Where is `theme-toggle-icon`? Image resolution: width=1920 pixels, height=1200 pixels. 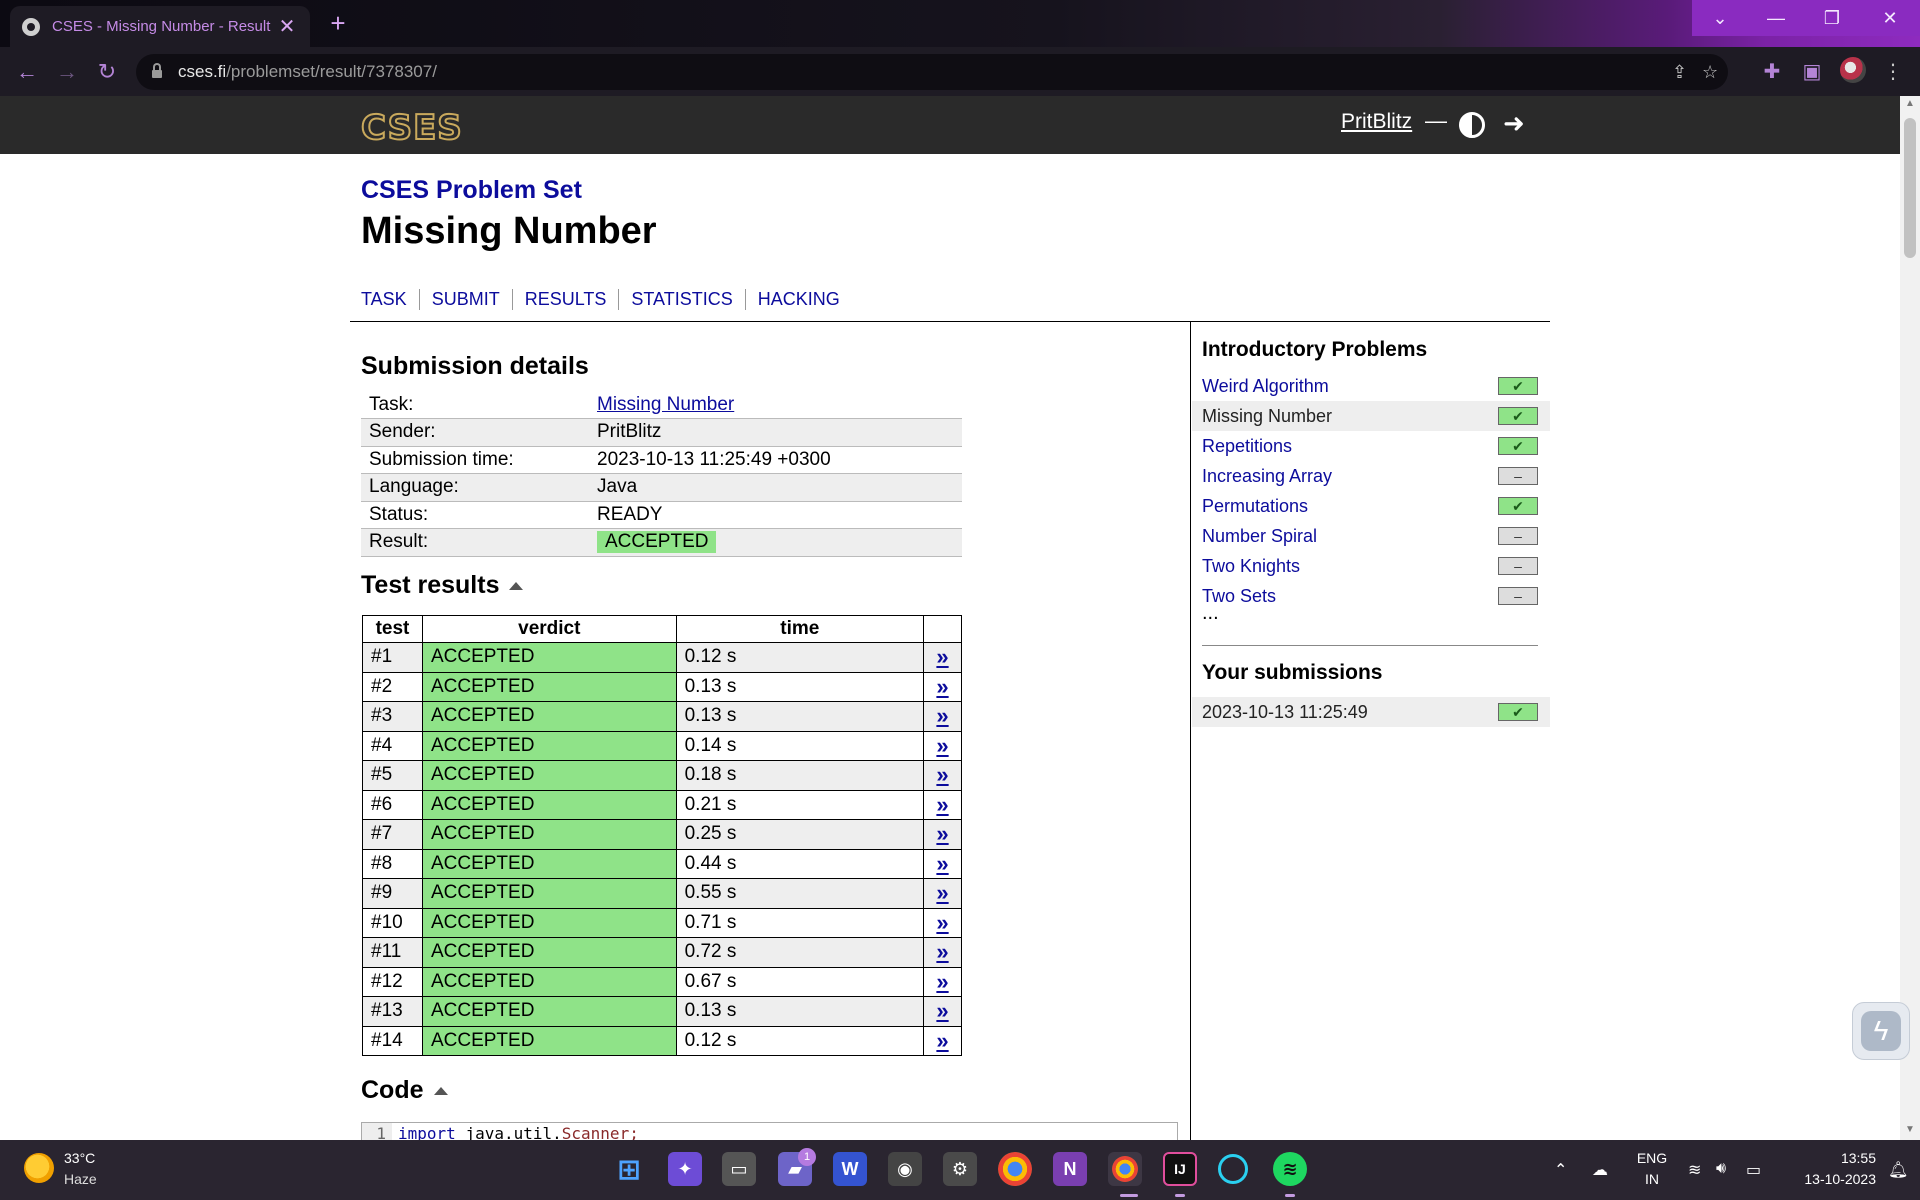
theme-toggle-icon is located at coordinates (1472, 125).